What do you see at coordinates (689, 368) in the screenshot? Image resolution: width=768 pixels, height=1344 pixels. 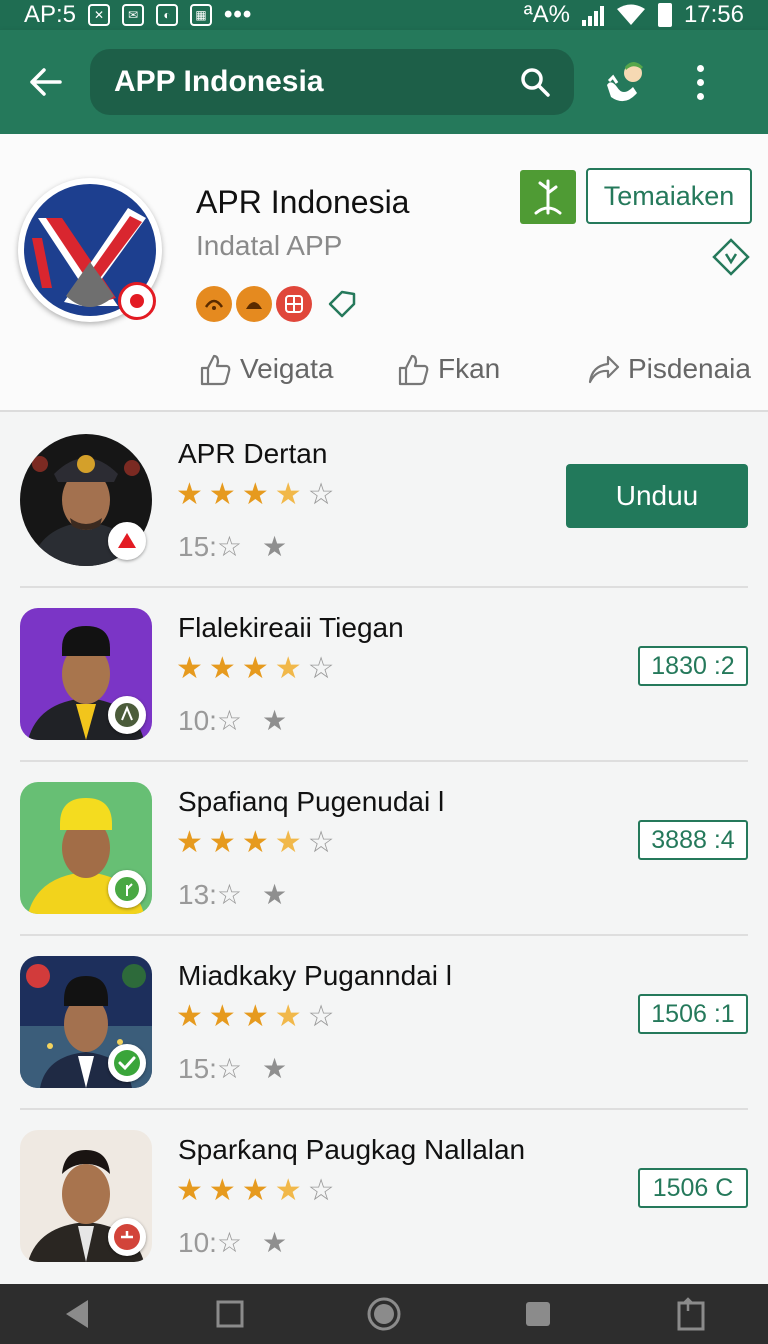 I see `action-label: Pisdenaia` at bounding box center [689, 368].